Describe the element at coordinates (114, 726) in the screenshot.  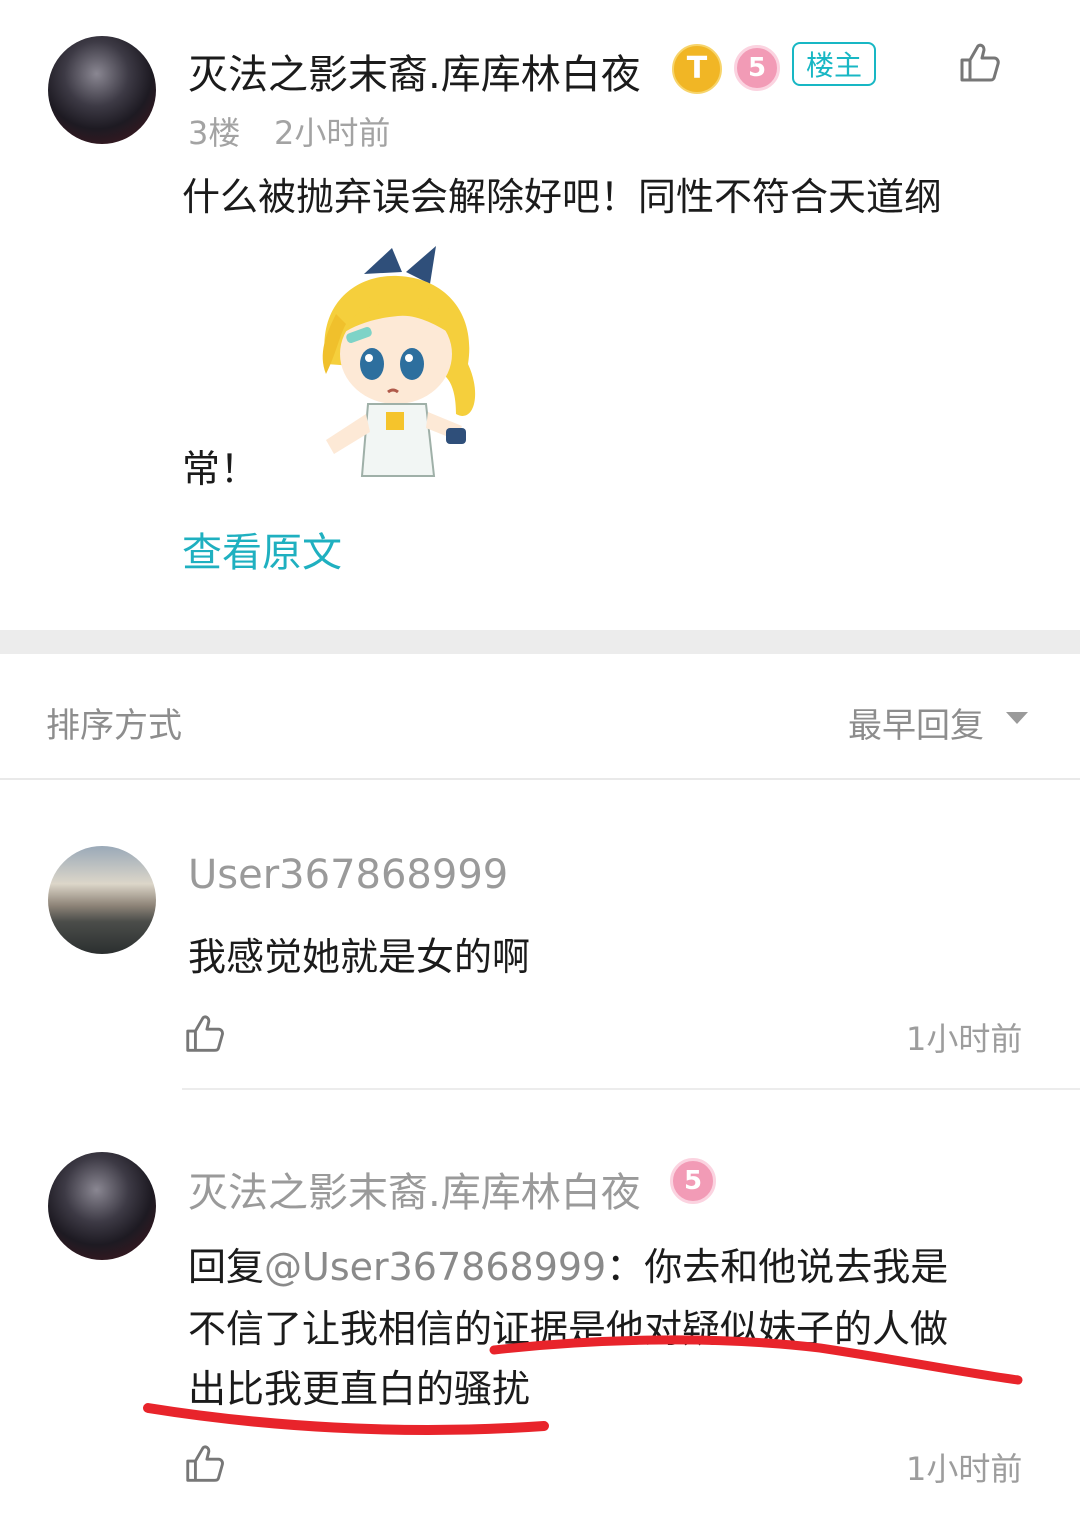
I see `sort-label: 排序方式` at that location.